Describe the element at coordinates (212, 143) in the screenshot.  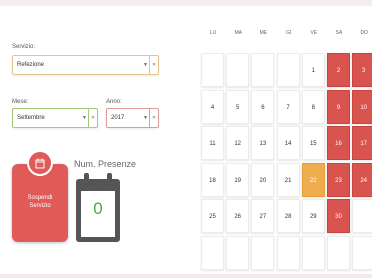
I see `calendar-day-cell: 11` at that location.